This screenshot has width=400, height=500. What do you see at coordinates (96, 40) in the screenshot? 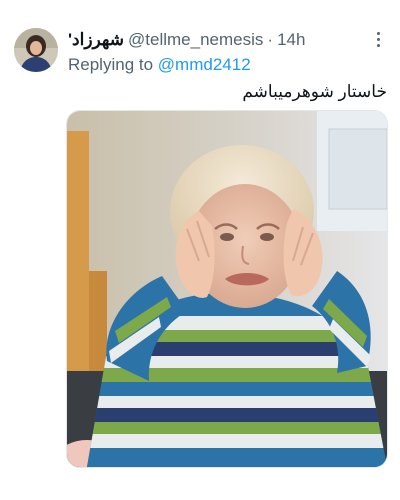
I see `display-name: شهرزاد'` at bounding box center [96, 40].